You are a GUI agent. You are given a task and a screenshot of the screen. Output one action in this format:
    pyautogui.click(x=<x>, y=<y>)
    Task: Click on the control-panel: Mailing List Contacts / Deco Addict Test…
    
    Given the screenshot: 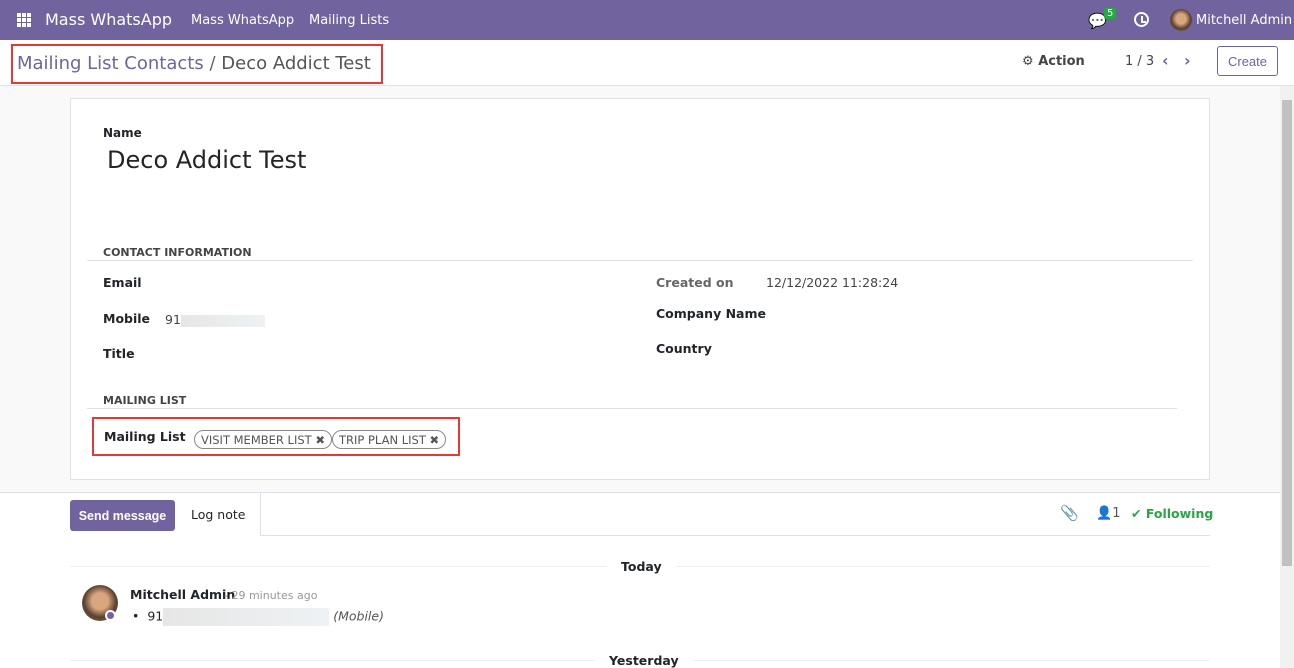 What is the action you would take?
    pyautogui.click(x=647, y=63)
    